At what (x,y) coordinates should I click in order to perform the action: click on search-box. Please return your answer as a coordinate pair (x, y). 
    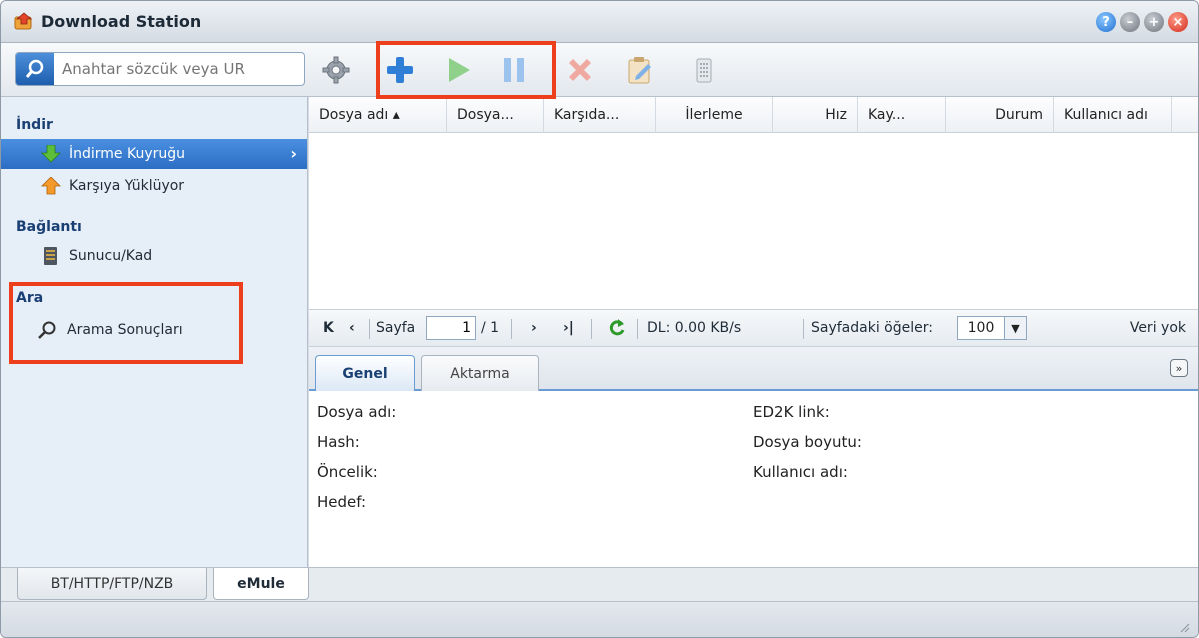
    Looking at the image, I should click on (160, 69).